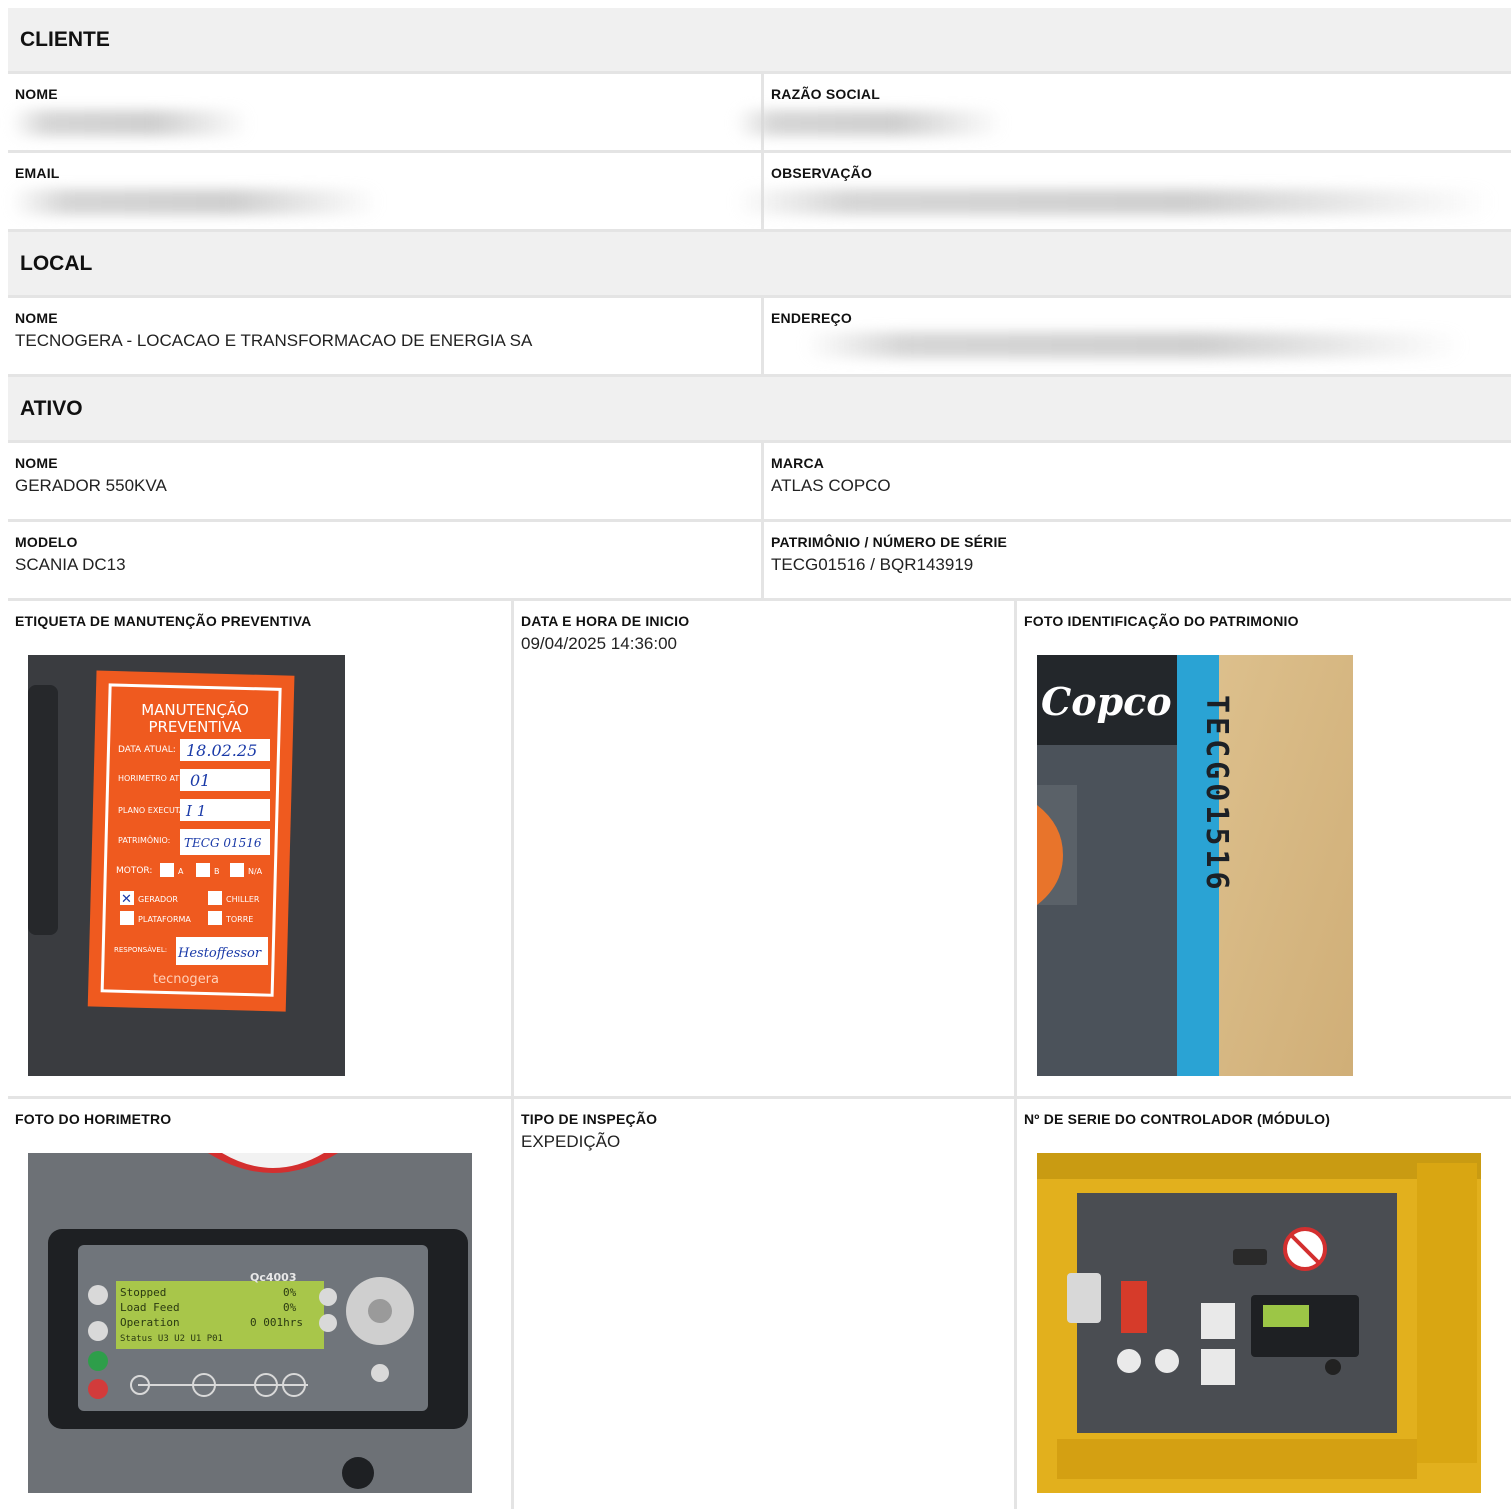  What do you see at coordinates (276, 1322) in the screenshot?
I see `horimetro-line3-val: 0 001hrs` at bounding box center [276, 1322].